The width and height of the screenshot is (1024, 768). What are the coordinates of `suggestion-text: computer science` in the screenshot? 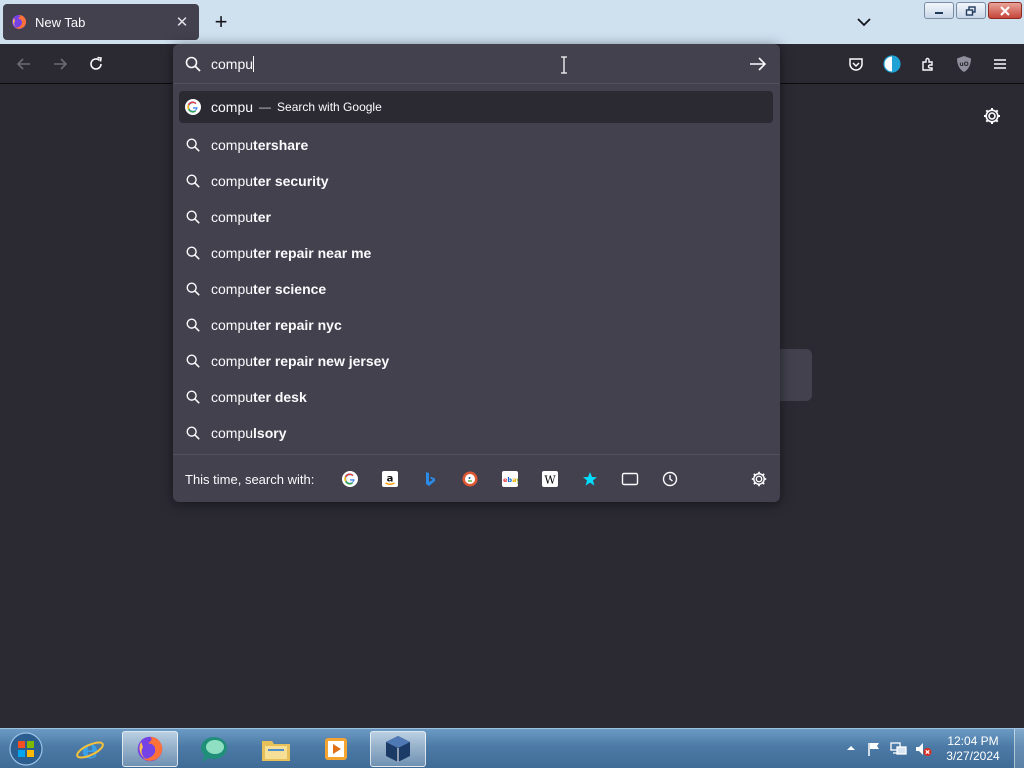 It's located at (268, 289).